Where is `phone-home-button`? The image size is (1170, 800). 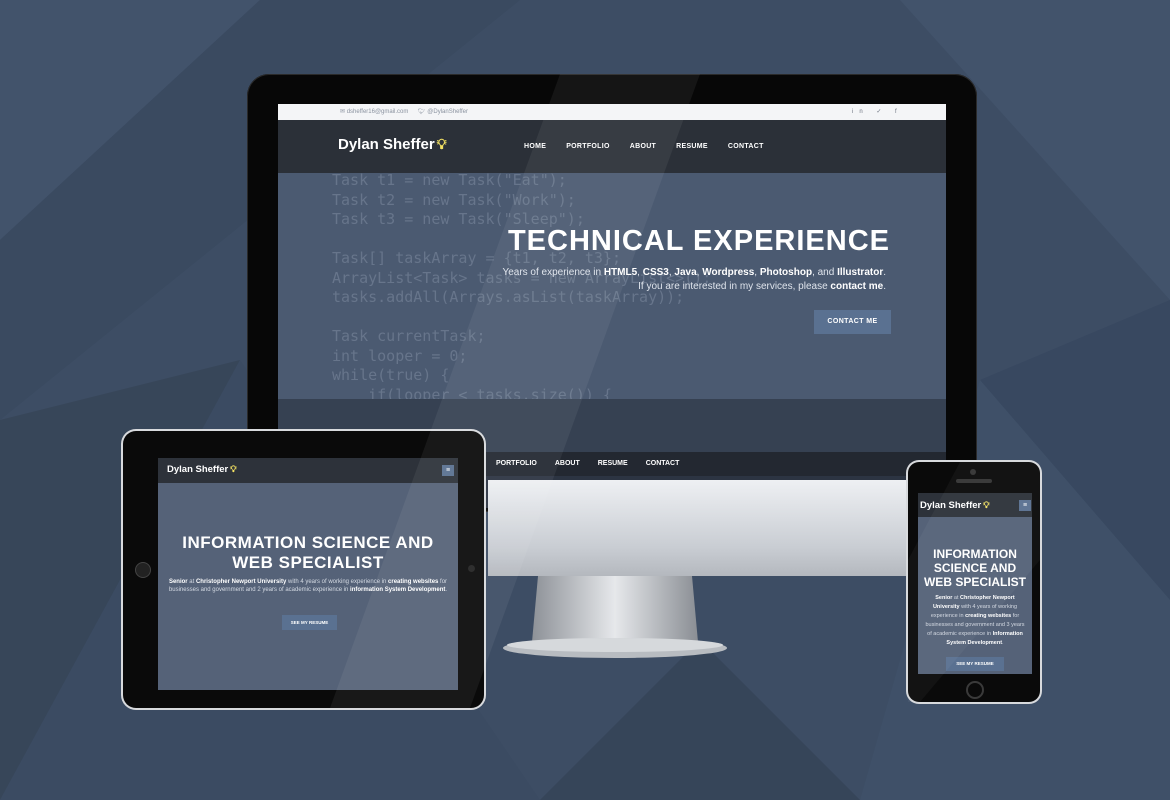 phone-home-button is located at coordinates (975, 690).